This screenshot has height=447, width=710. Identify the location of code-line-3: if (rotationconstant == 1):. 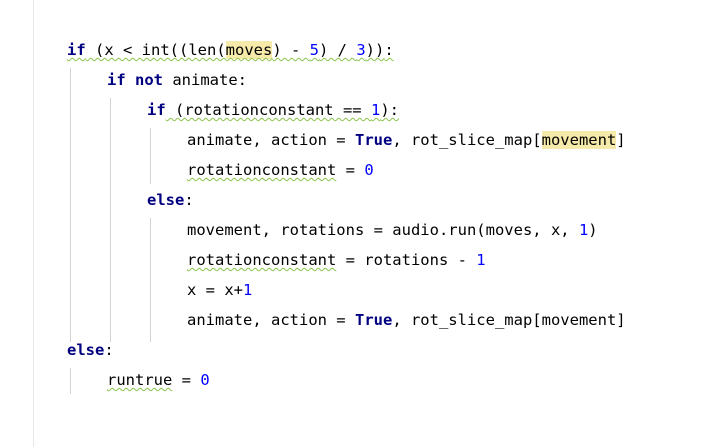
(273, 110).